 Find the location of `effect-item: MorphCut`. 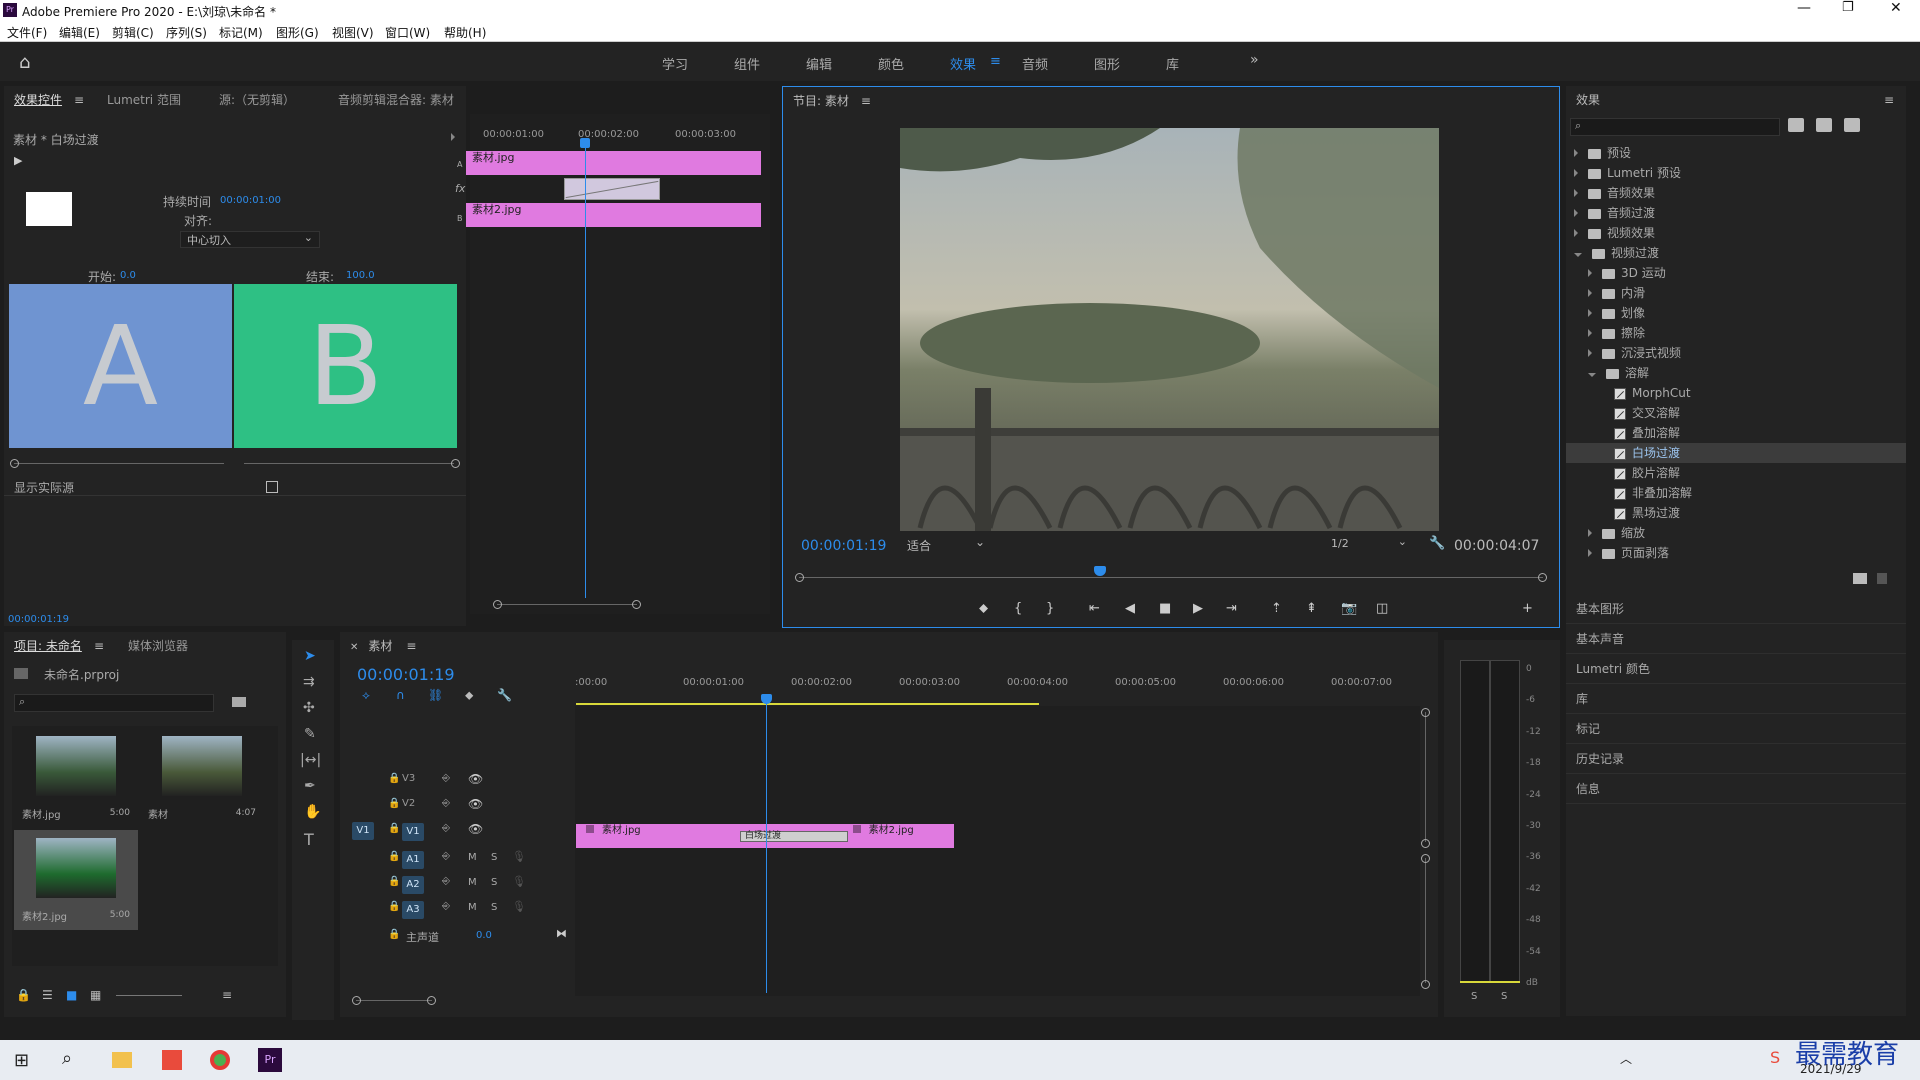

effect-item: MorphCut is located at coordinates (1736, 393).